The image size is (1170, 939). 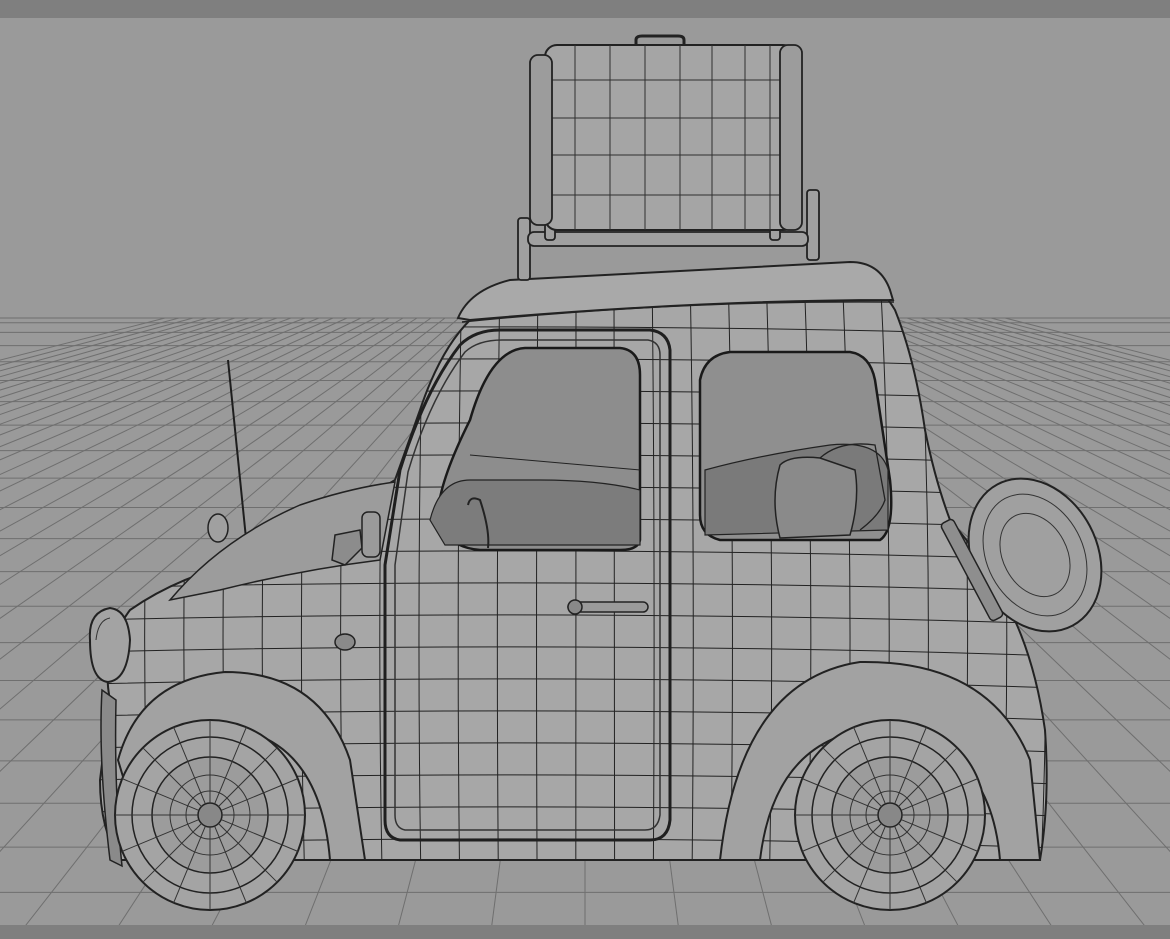 I want to click on indicator-light, so click(x=345, y=642).